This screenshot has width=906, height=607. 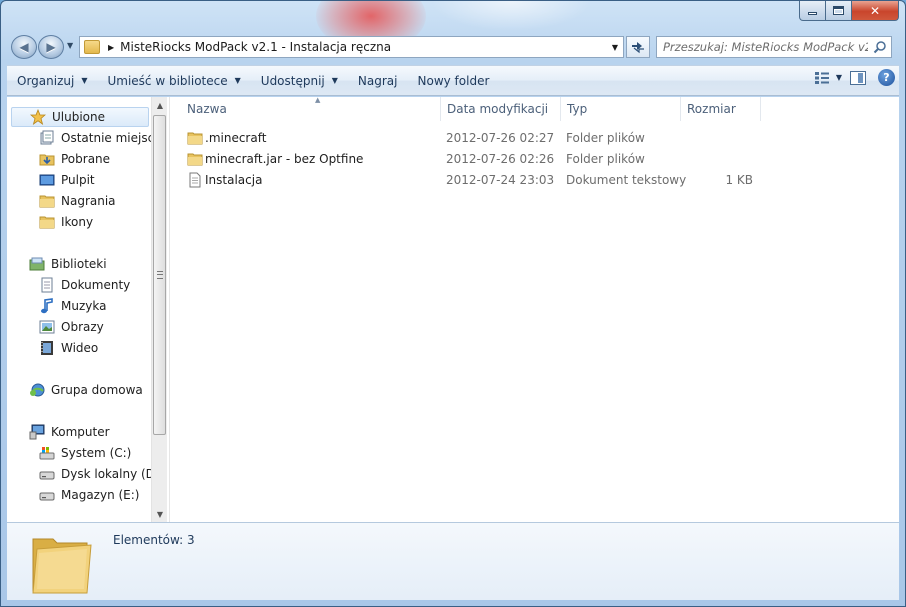 What do you see at coordinates (721, 109) in the screenshot?
I see `column-header-size: Rozmiar` at bounding box center [721, 109].